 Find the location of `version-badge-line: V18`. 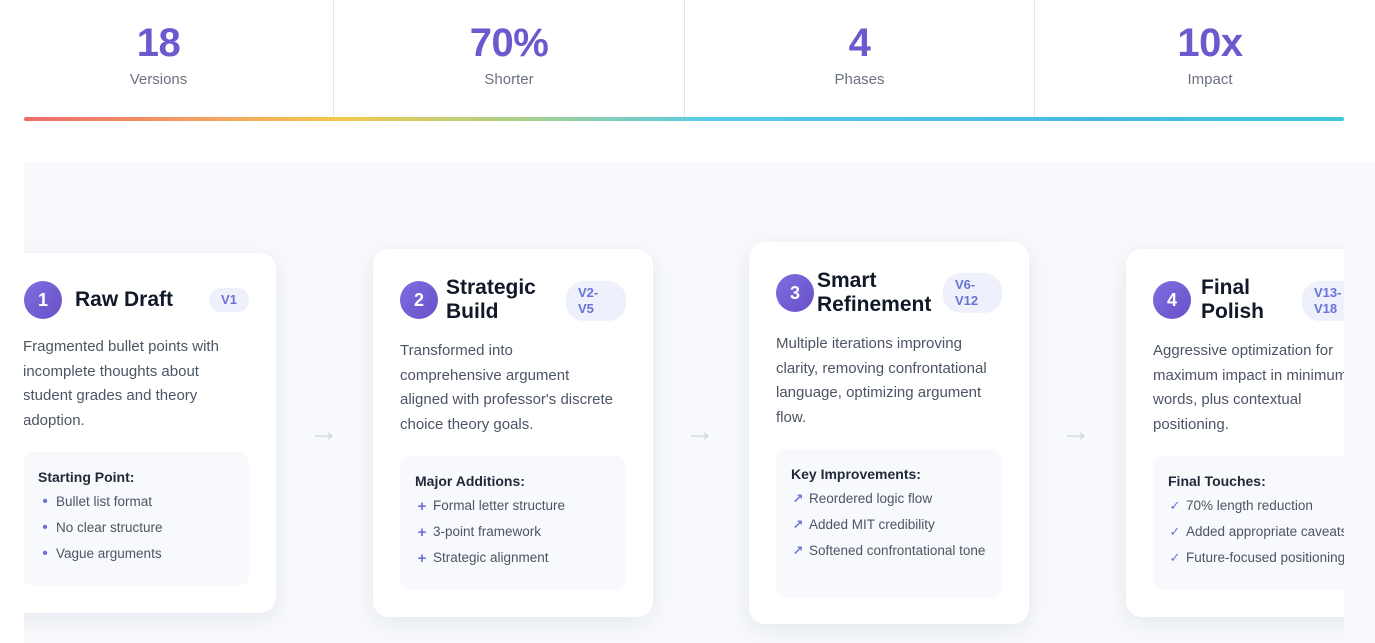

version-badge-line: V18 is located at coordinates (1326, 308).